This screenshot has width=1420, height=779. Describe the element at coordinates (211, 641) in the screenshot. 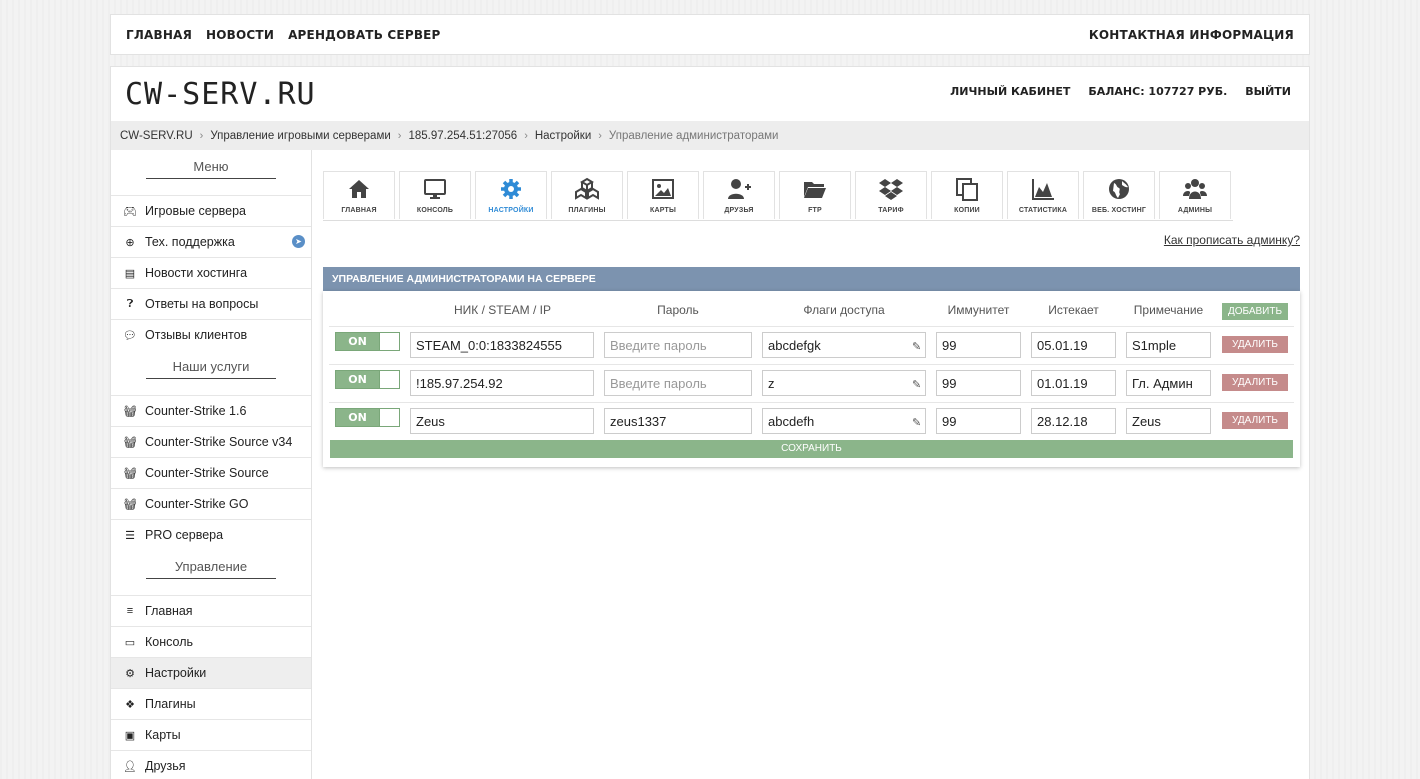

I see `sidebar-item-console: ▭ Консоль` at that location.